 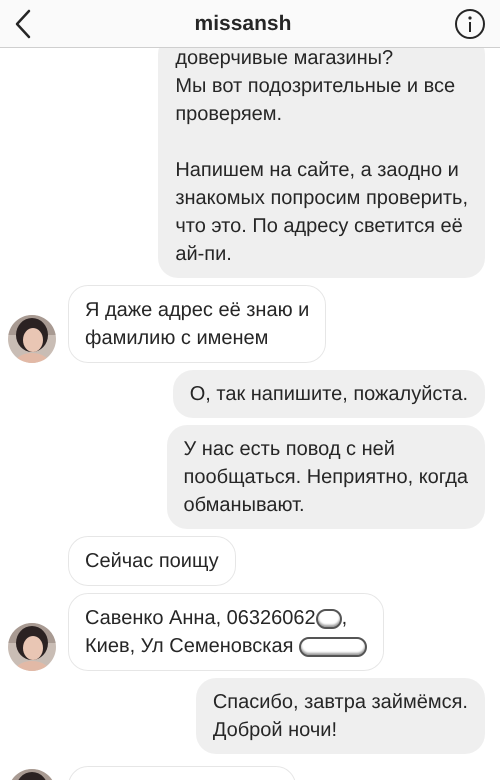 I want to click on message-text: Савенко Анна, 06326062, so click(x=200, y=618).